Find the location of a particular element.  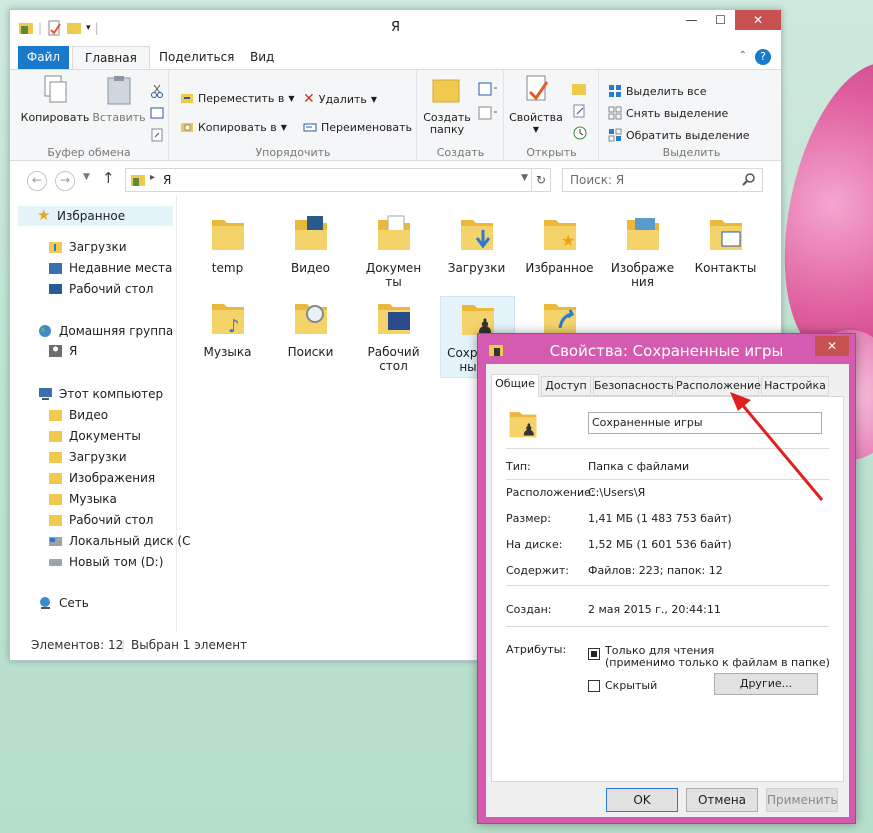

annotation-arrow is located at coordinates (777, 446).